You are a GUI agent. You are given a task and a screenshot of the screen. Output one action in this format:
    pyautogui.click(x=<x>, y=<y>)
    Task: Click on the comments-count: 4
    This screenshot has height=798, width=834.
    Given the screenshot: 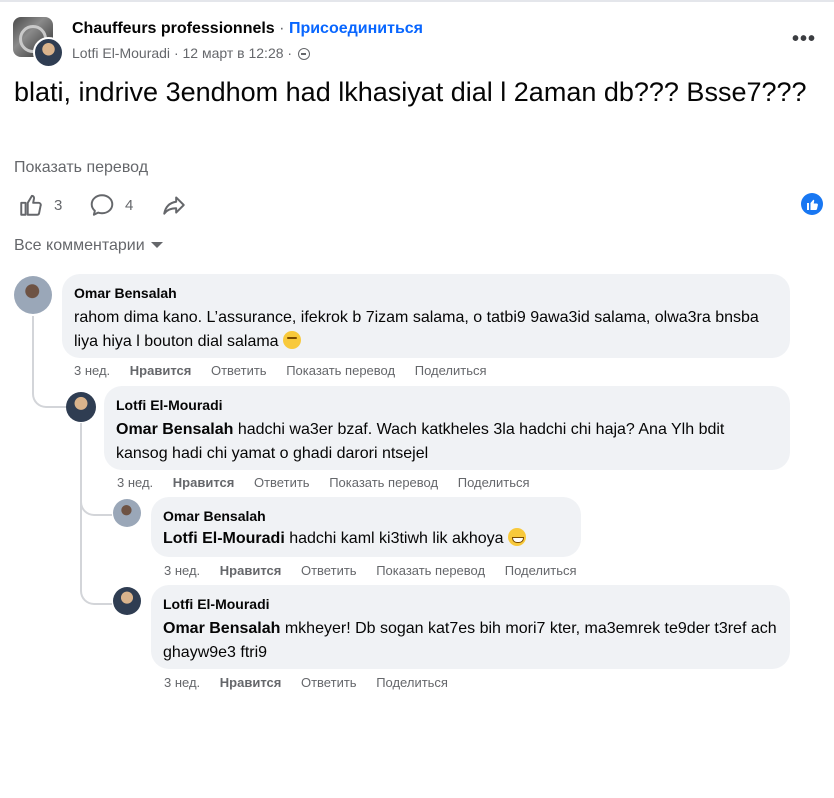 What is the action you would take?
    pyautogui.click(x=129, y=205)
    